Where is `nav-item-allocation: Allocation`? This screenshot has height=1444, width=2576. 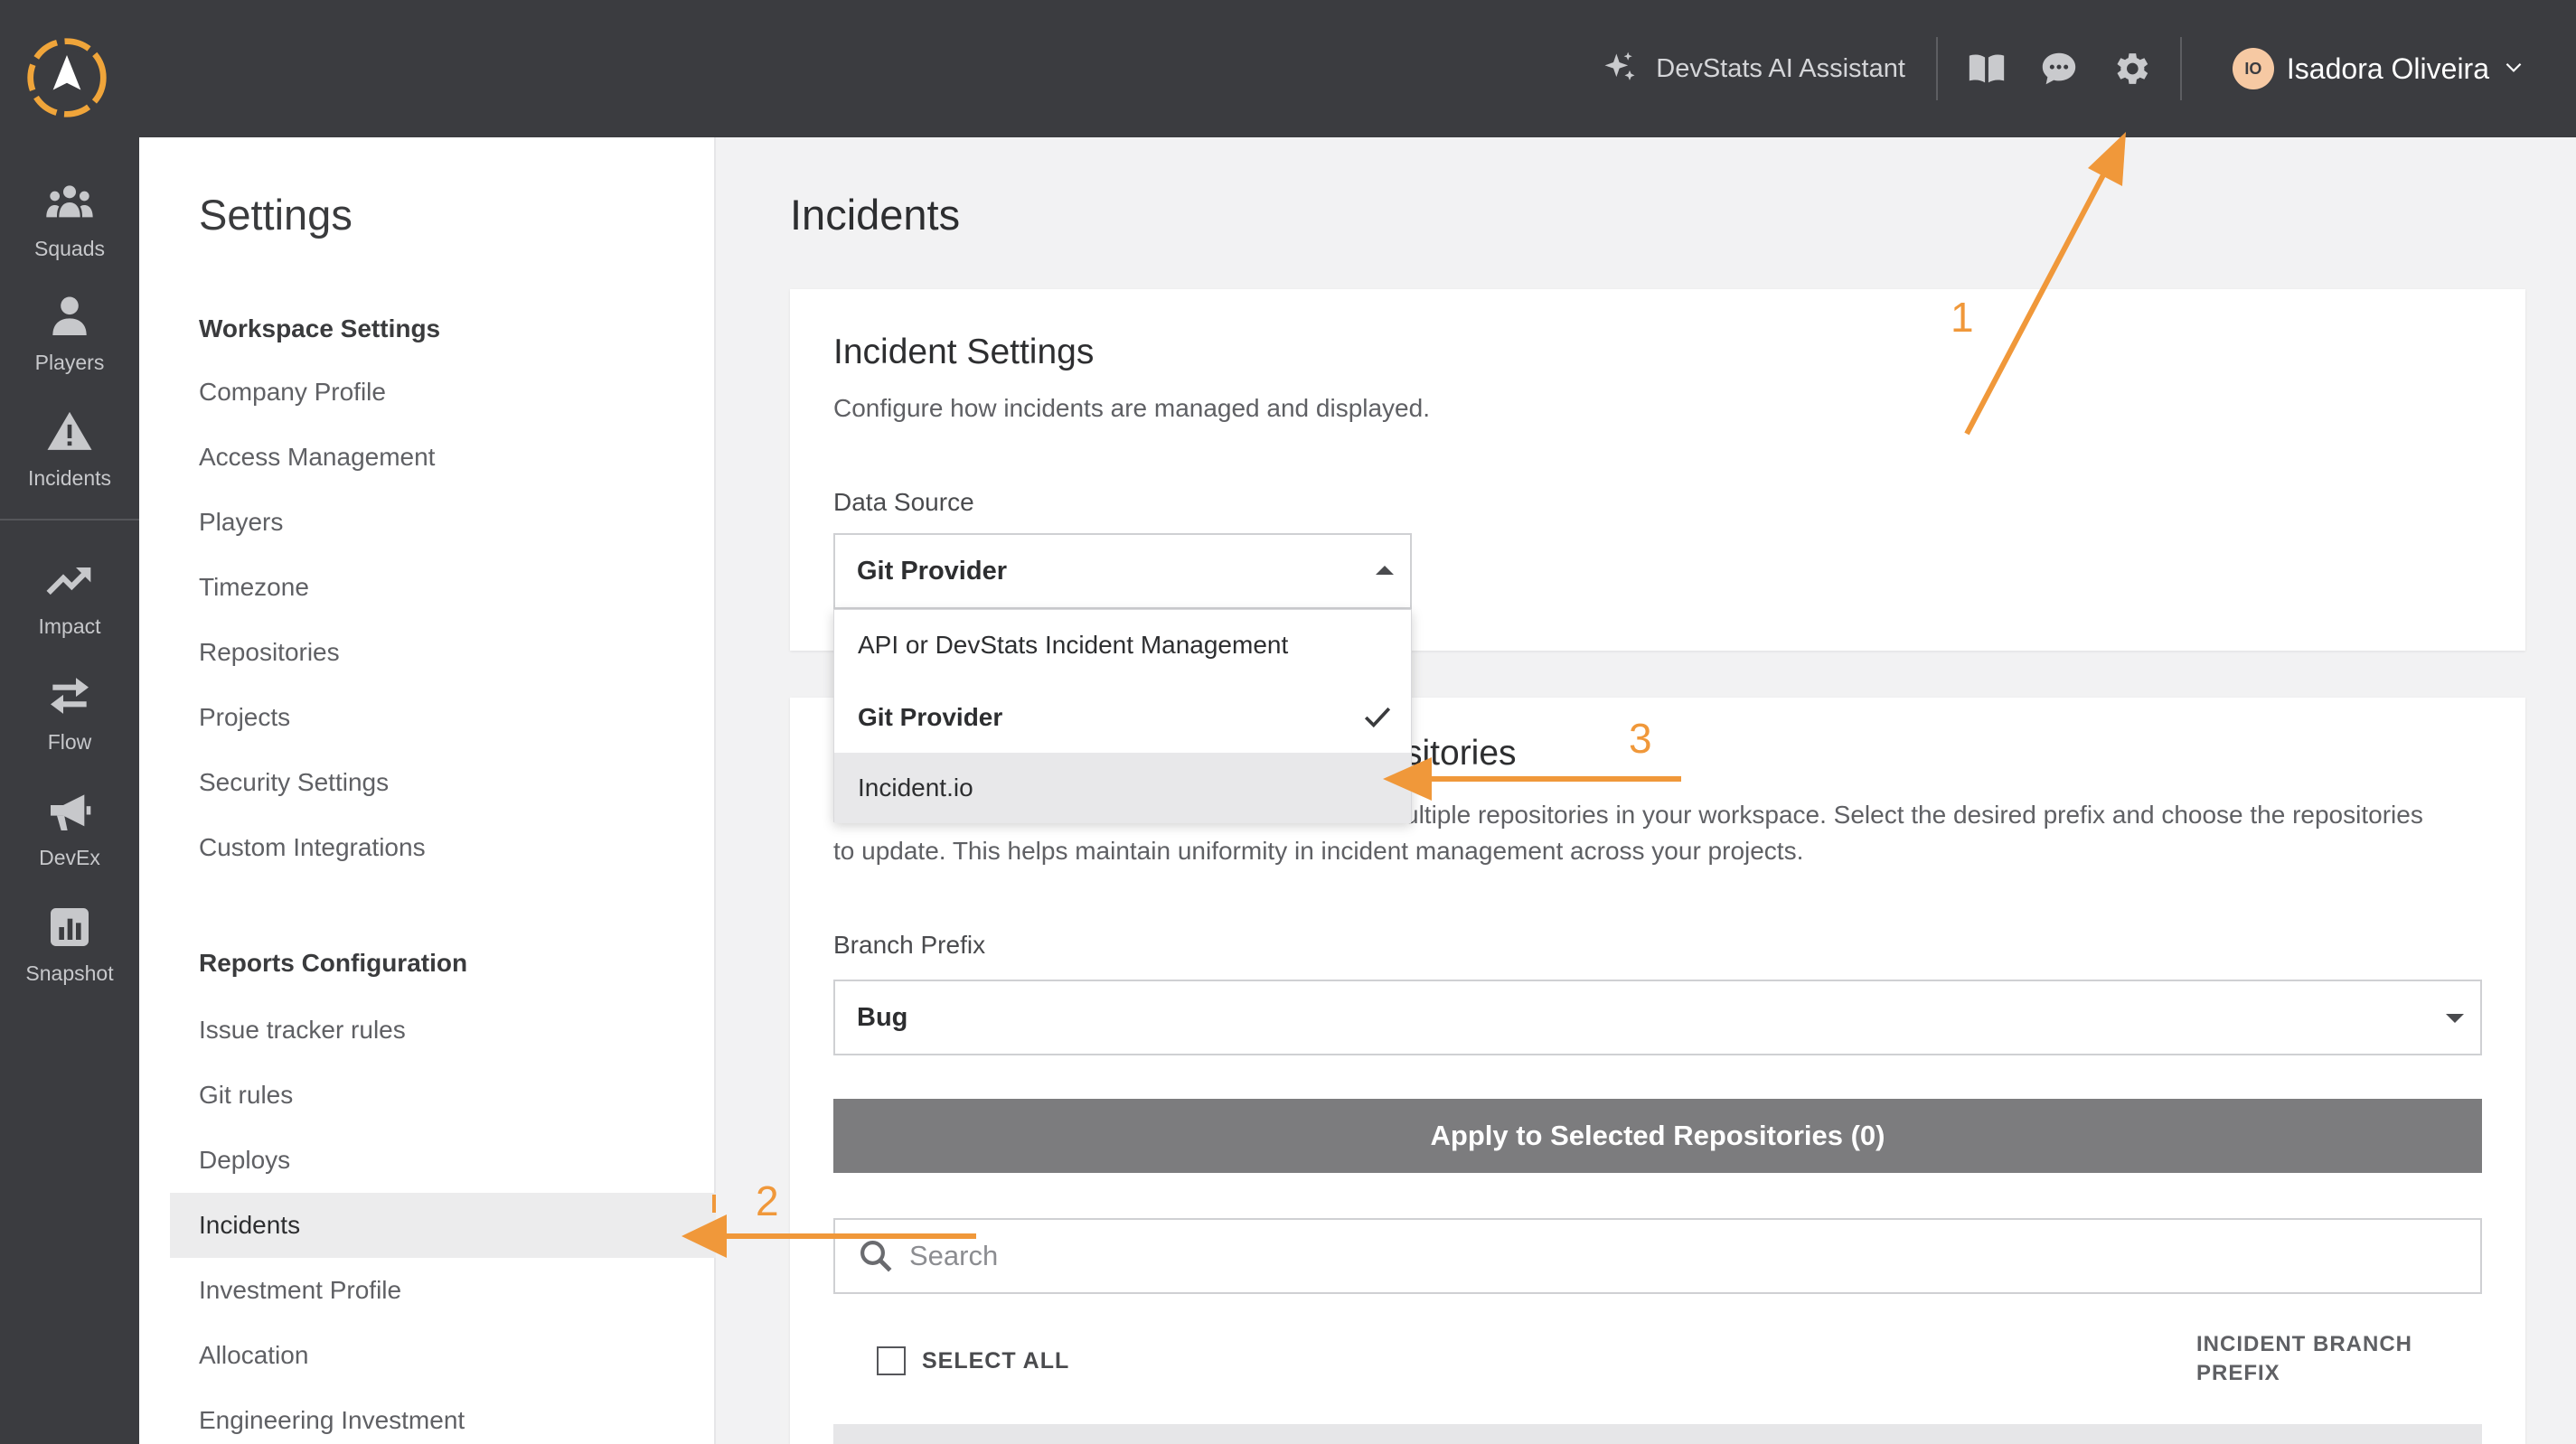
nav-item-allocation: Allocation is located at coordinates (443, 1355).